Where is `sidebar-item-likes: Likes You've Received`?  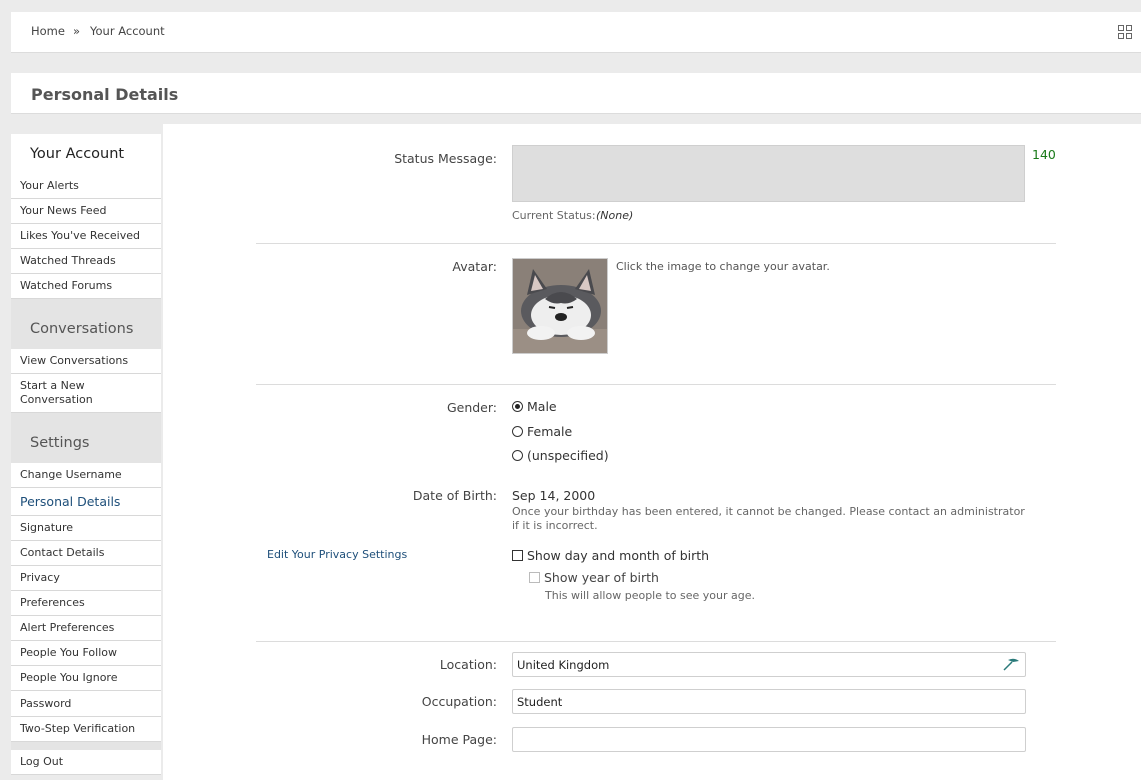 sidebar-item-likes: Likes You've Received is located at coordinates (86, 236).